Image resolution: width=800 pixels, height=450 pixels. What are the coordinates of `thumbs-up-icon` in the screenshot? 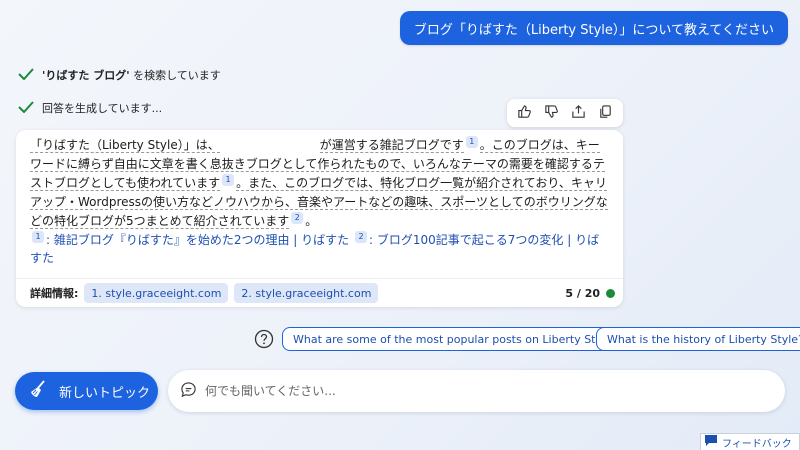 It's located at (524, 113).